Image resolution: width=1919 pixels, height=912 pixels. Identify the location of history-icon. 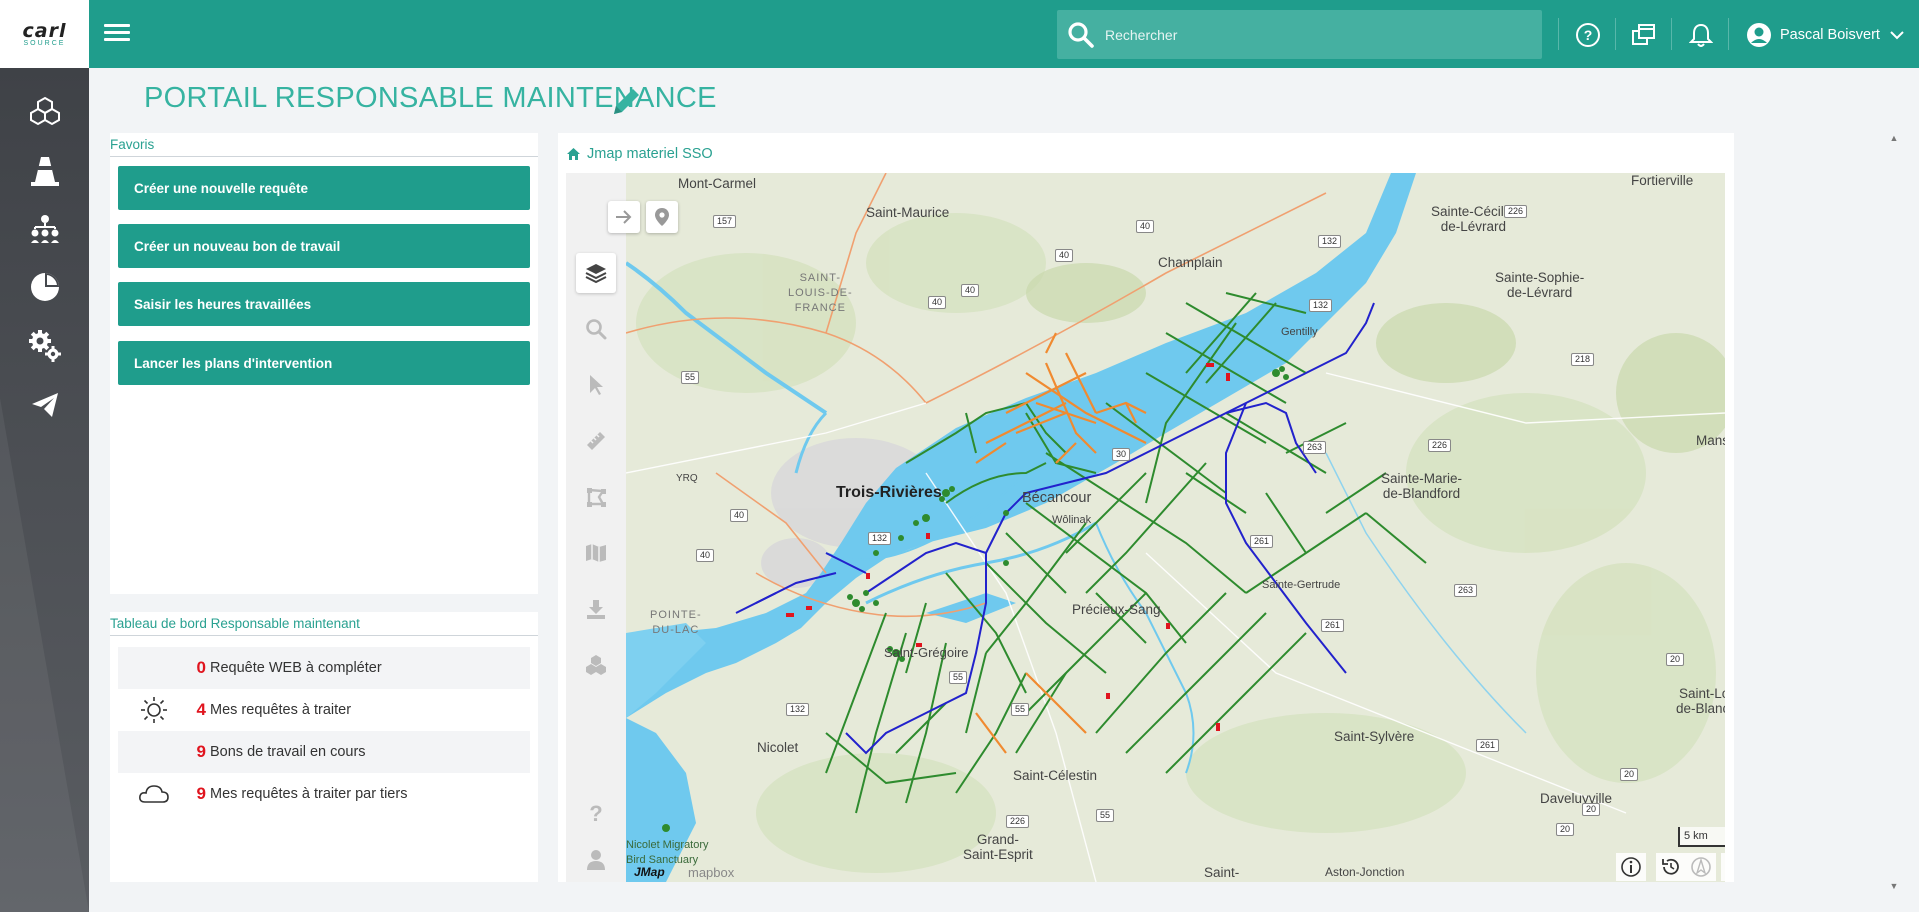
(1671, 867).